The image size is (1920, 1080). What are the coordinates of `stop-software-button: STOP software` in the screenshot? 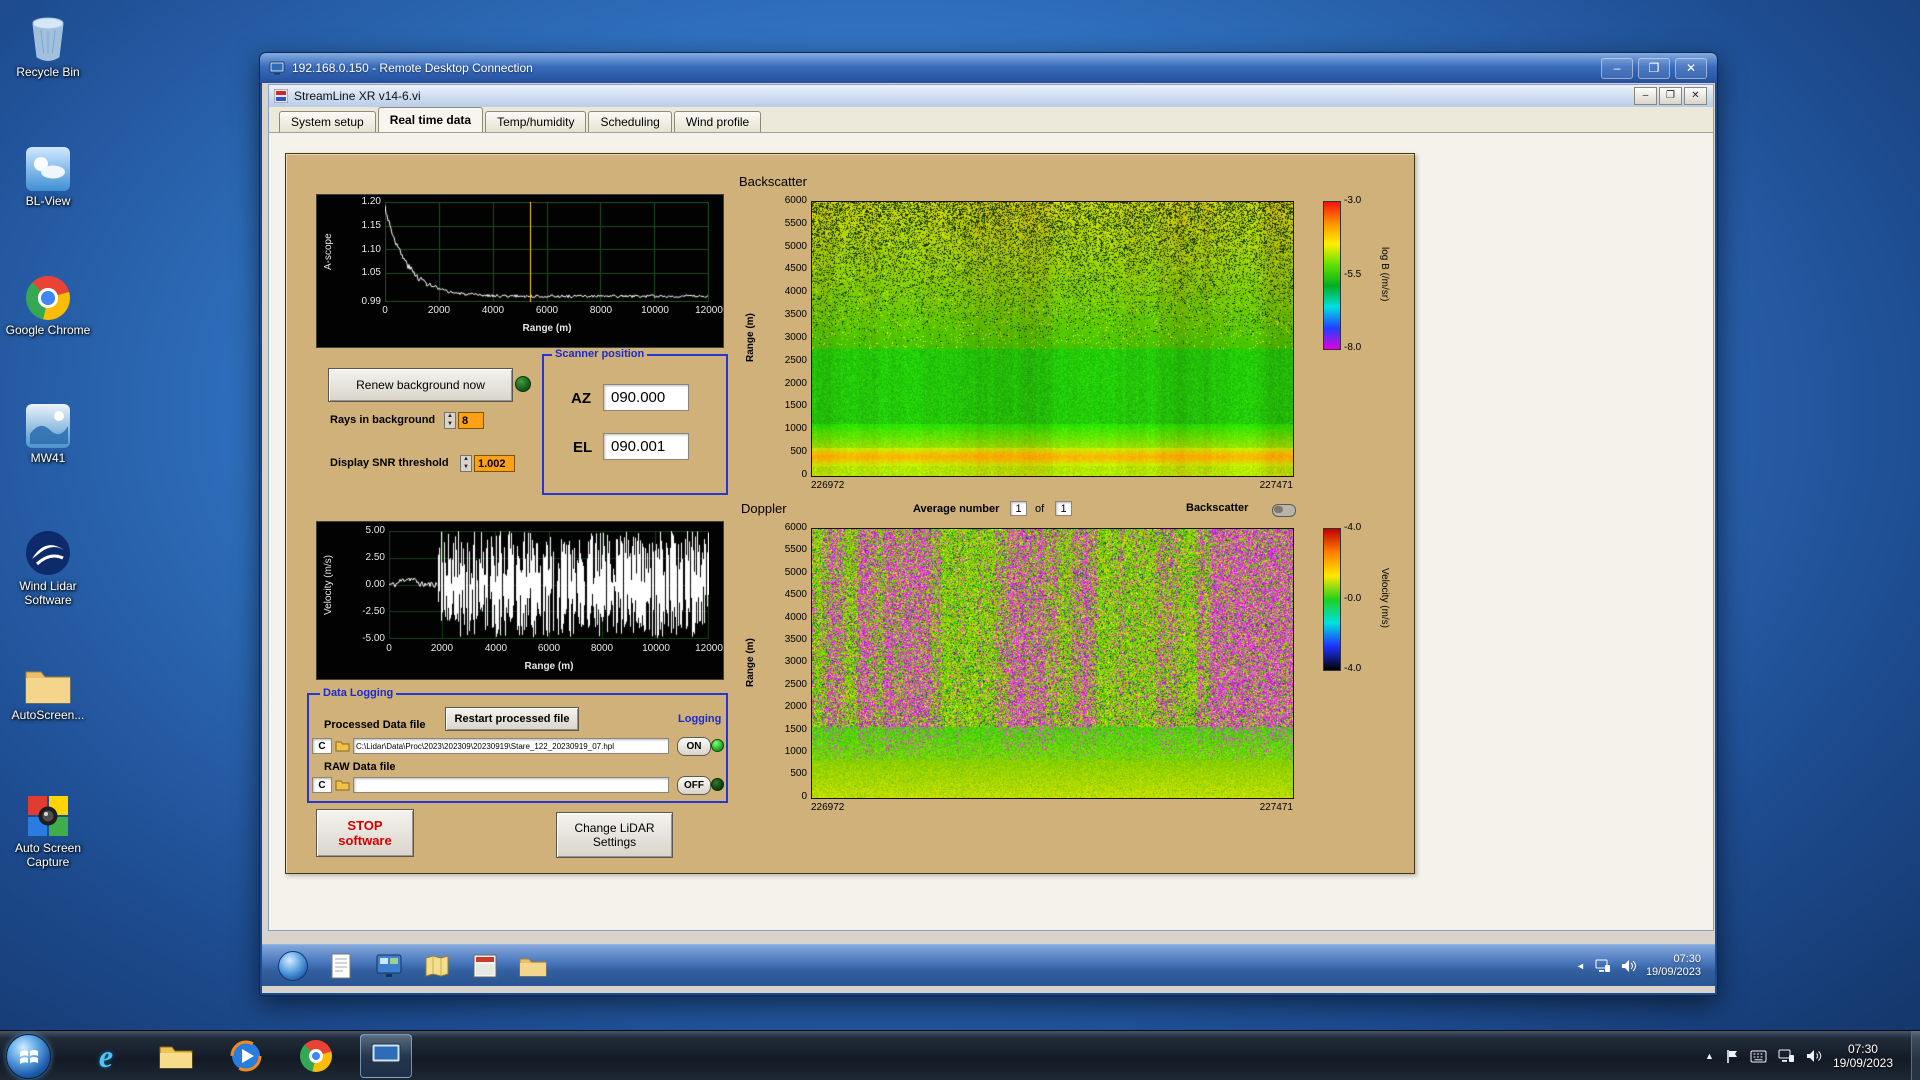 It's located at (365, 833).